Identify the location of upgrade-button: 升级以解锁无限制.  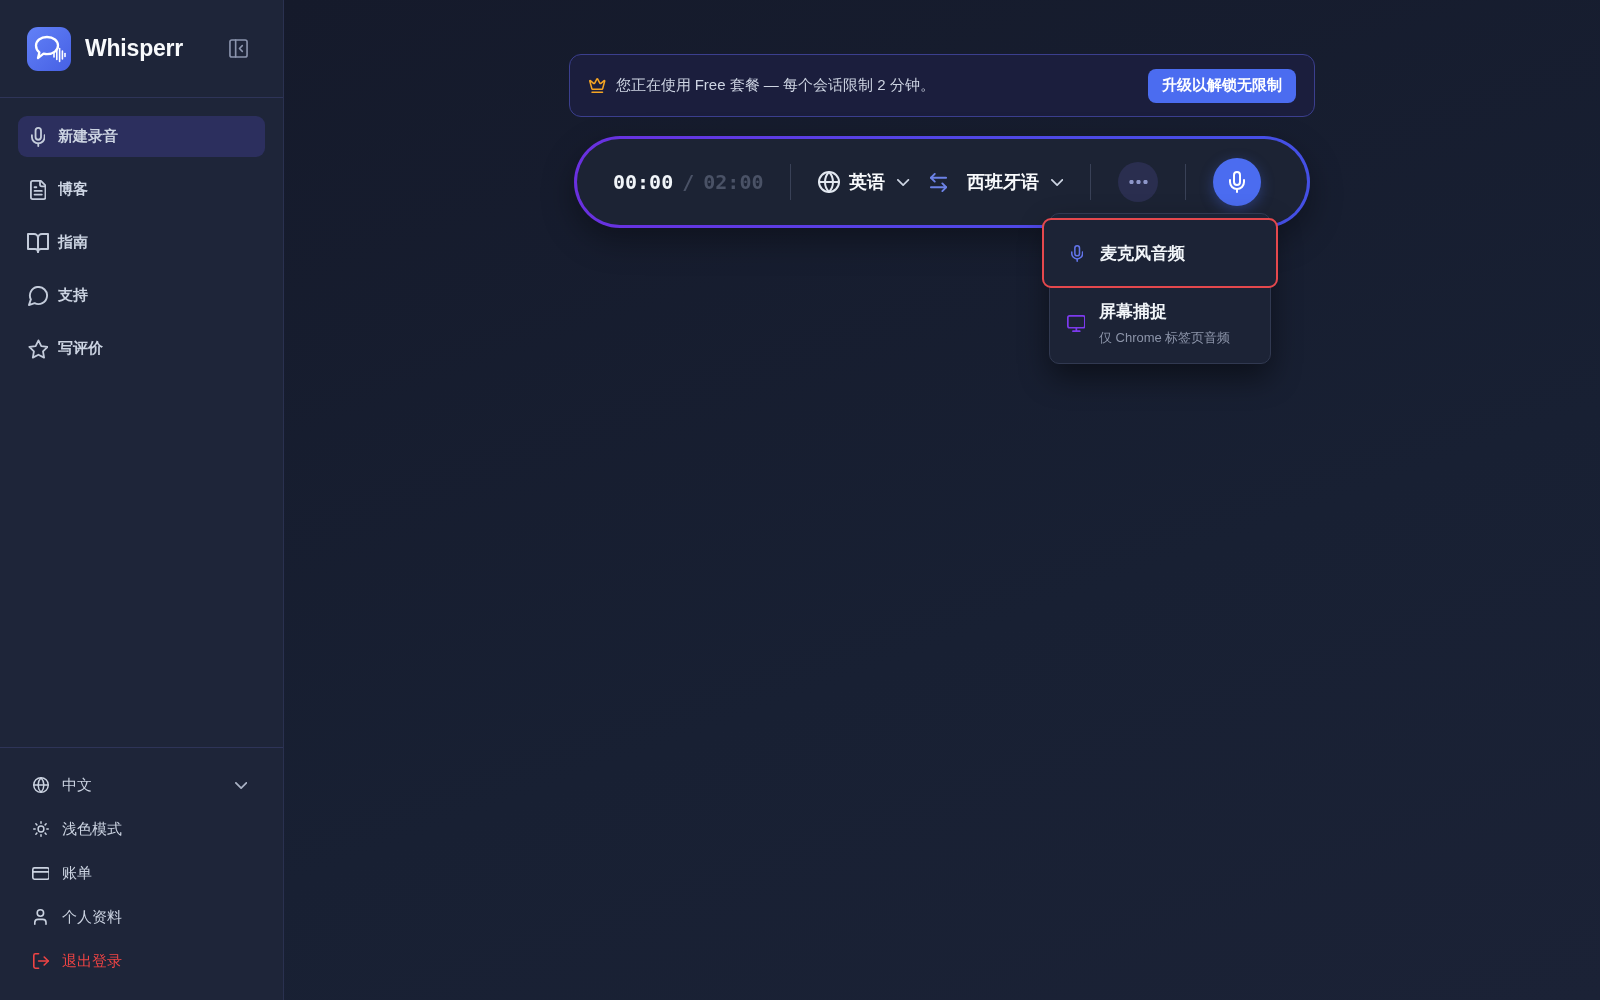
(1222, 85).